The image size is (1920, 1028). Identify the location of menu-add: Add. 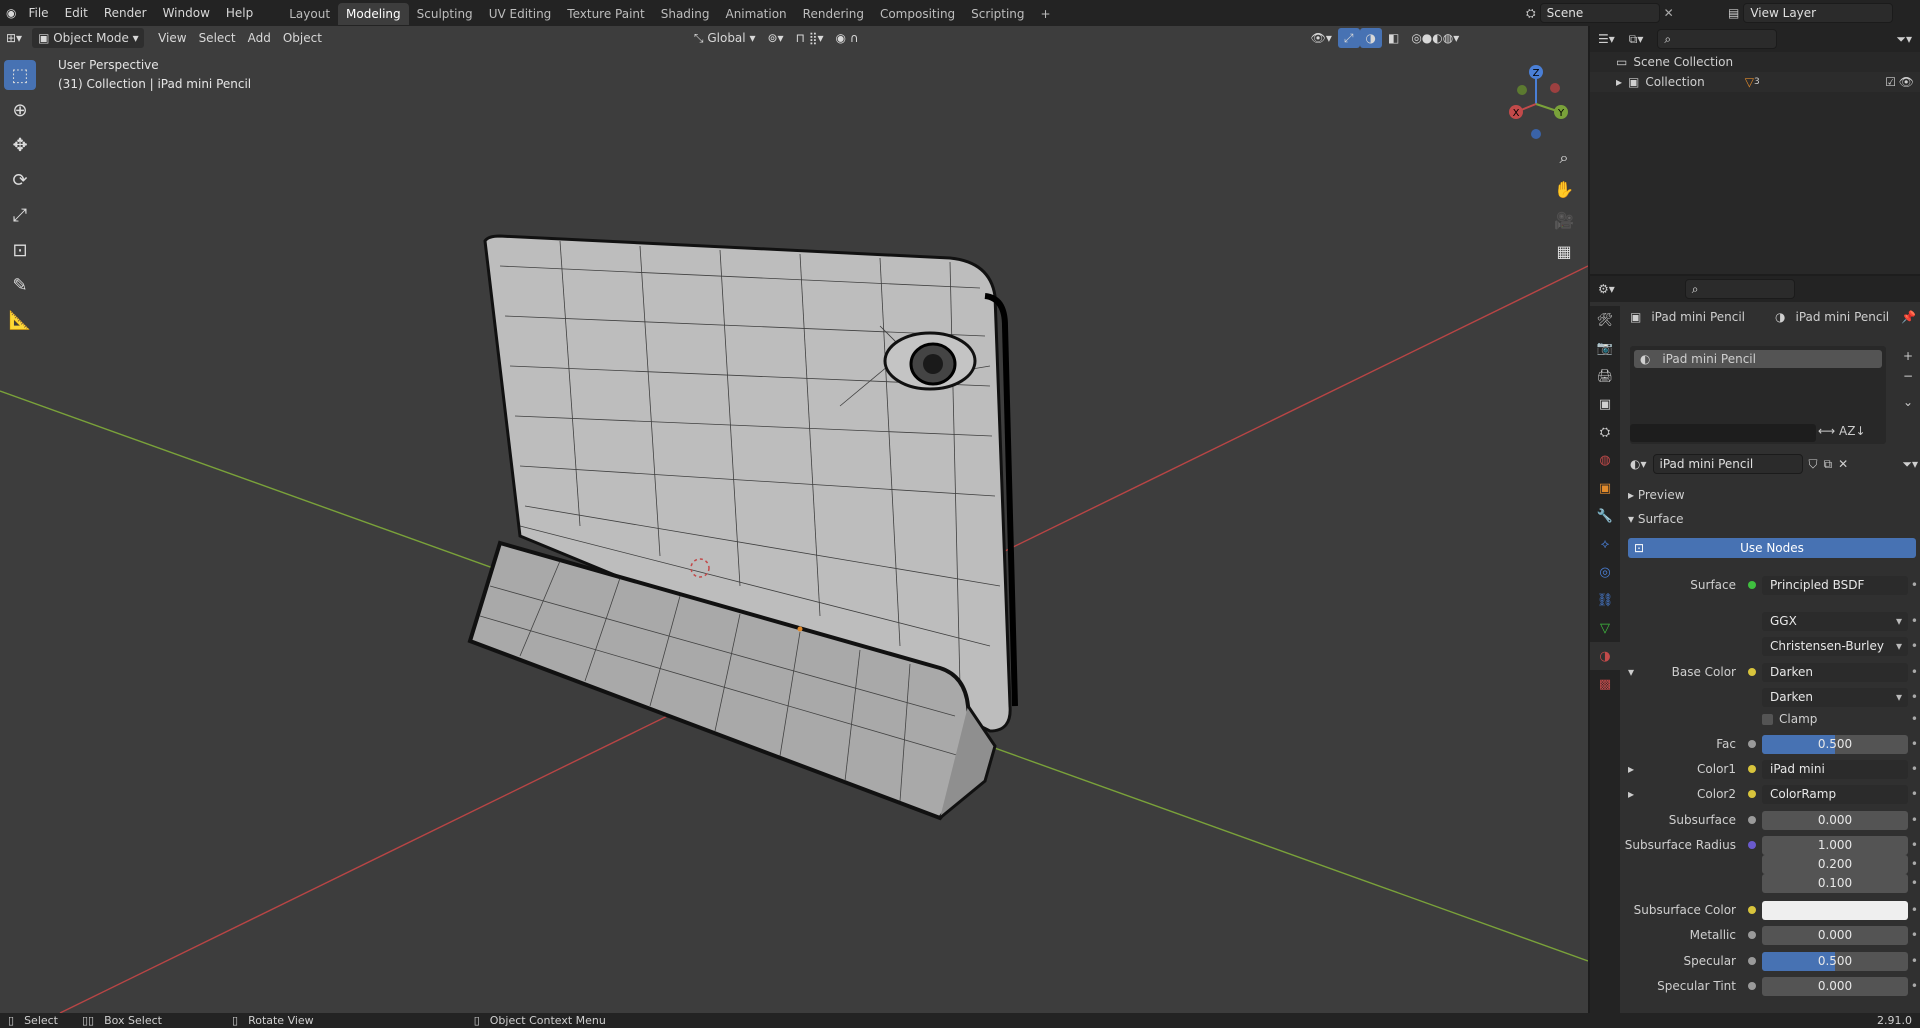
(259, 38).